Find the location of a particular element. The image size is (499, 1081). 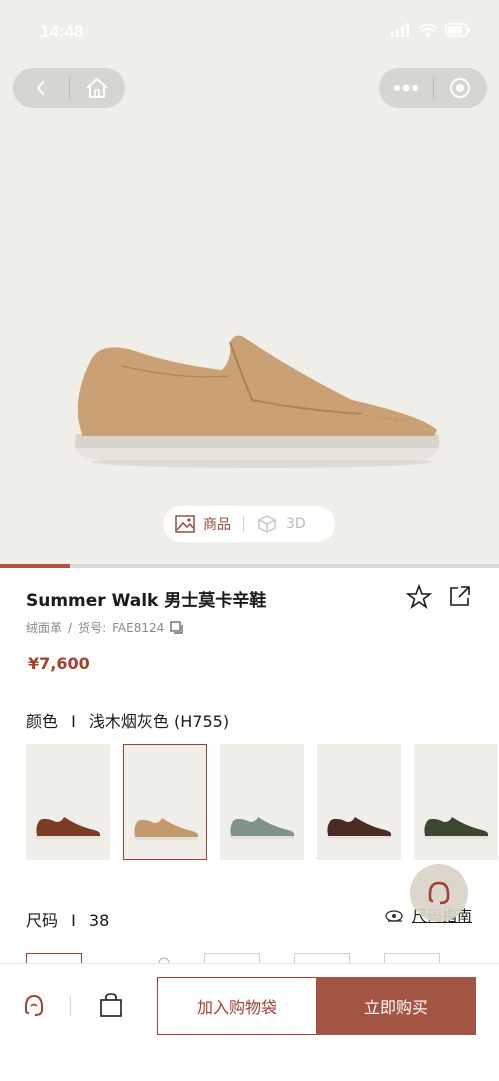

shopping-bag-icon is located at coordinates (111, 1005).